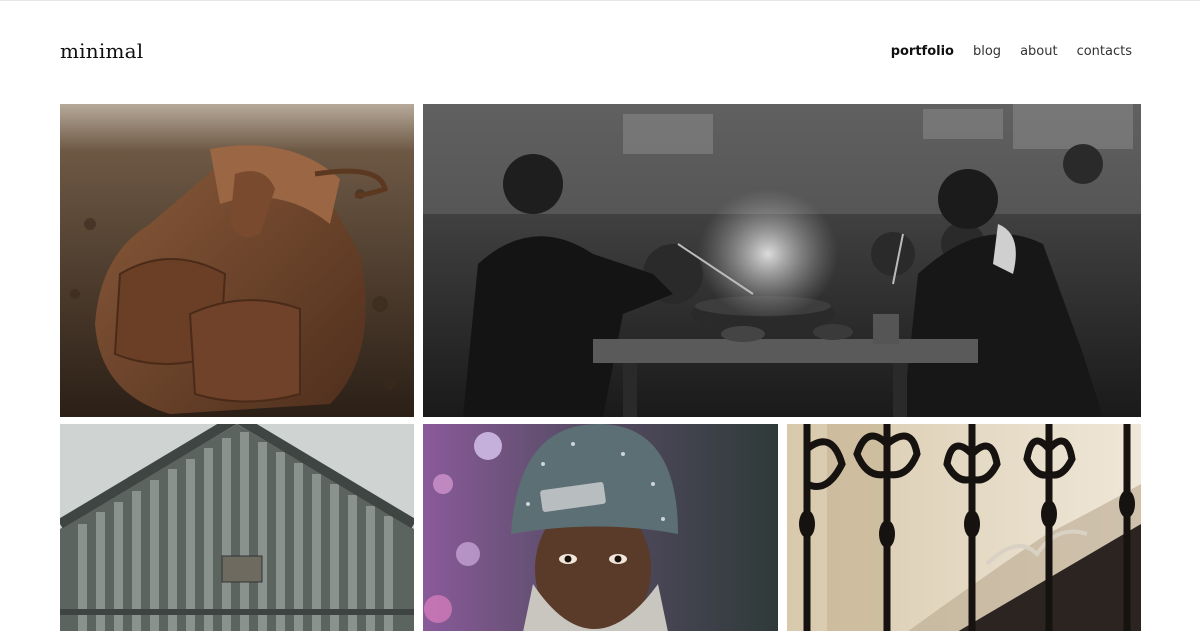  I want to click on nav-item-contacts: contacts, so click(1104, 51).